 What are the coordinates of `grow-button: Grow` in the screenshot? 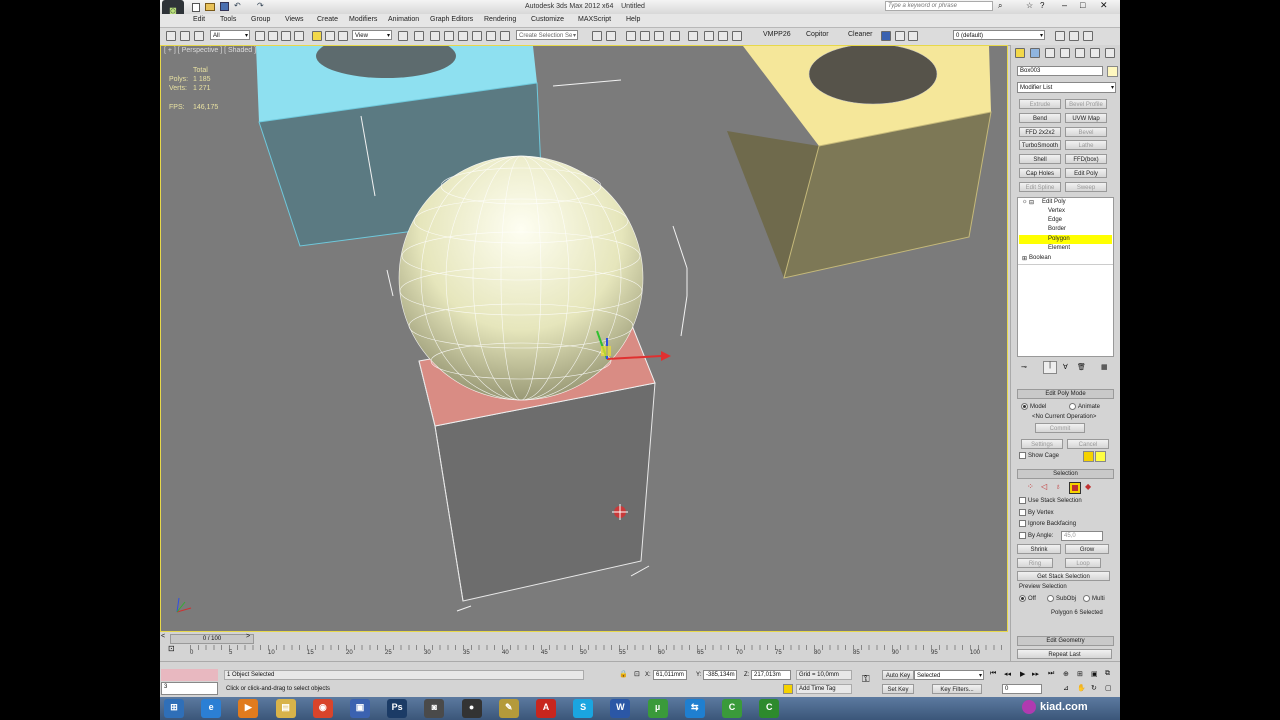 It's located at (1087, 549).